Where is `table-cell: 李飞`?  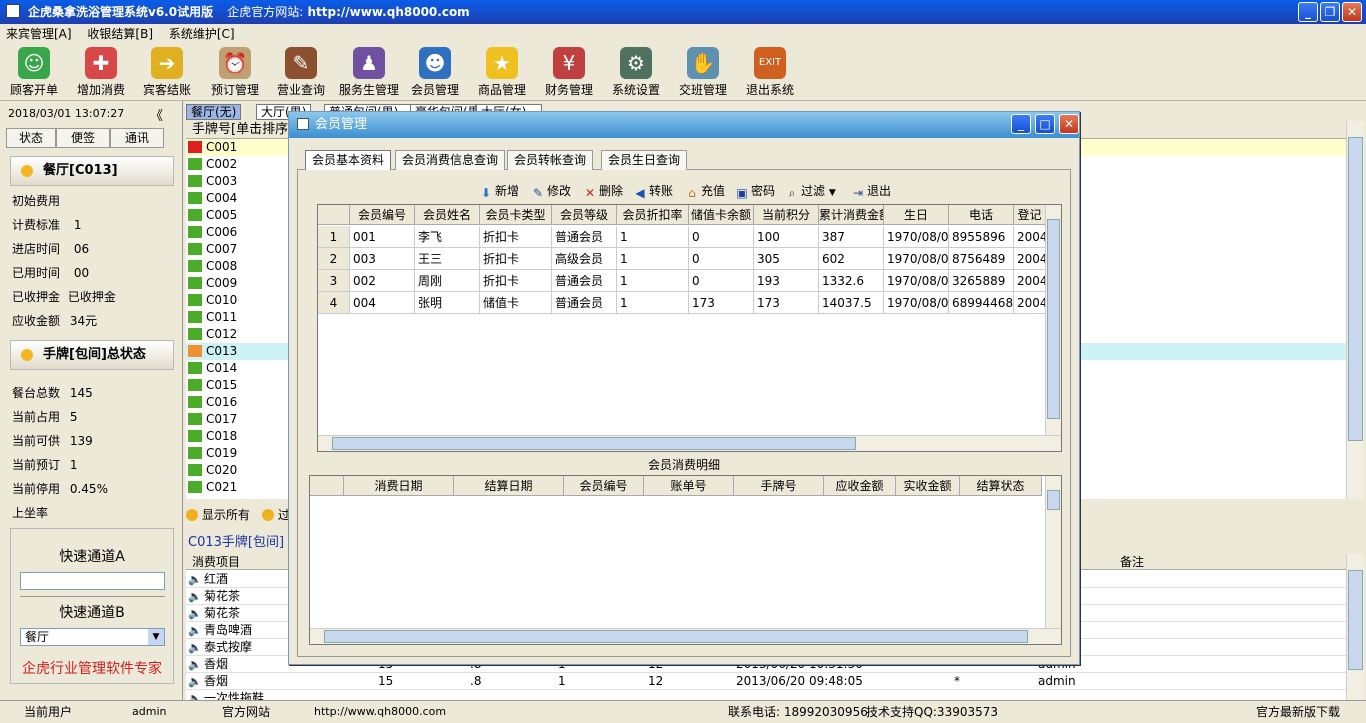
table-cell: 李飞 is located at coordinates (447, 237).